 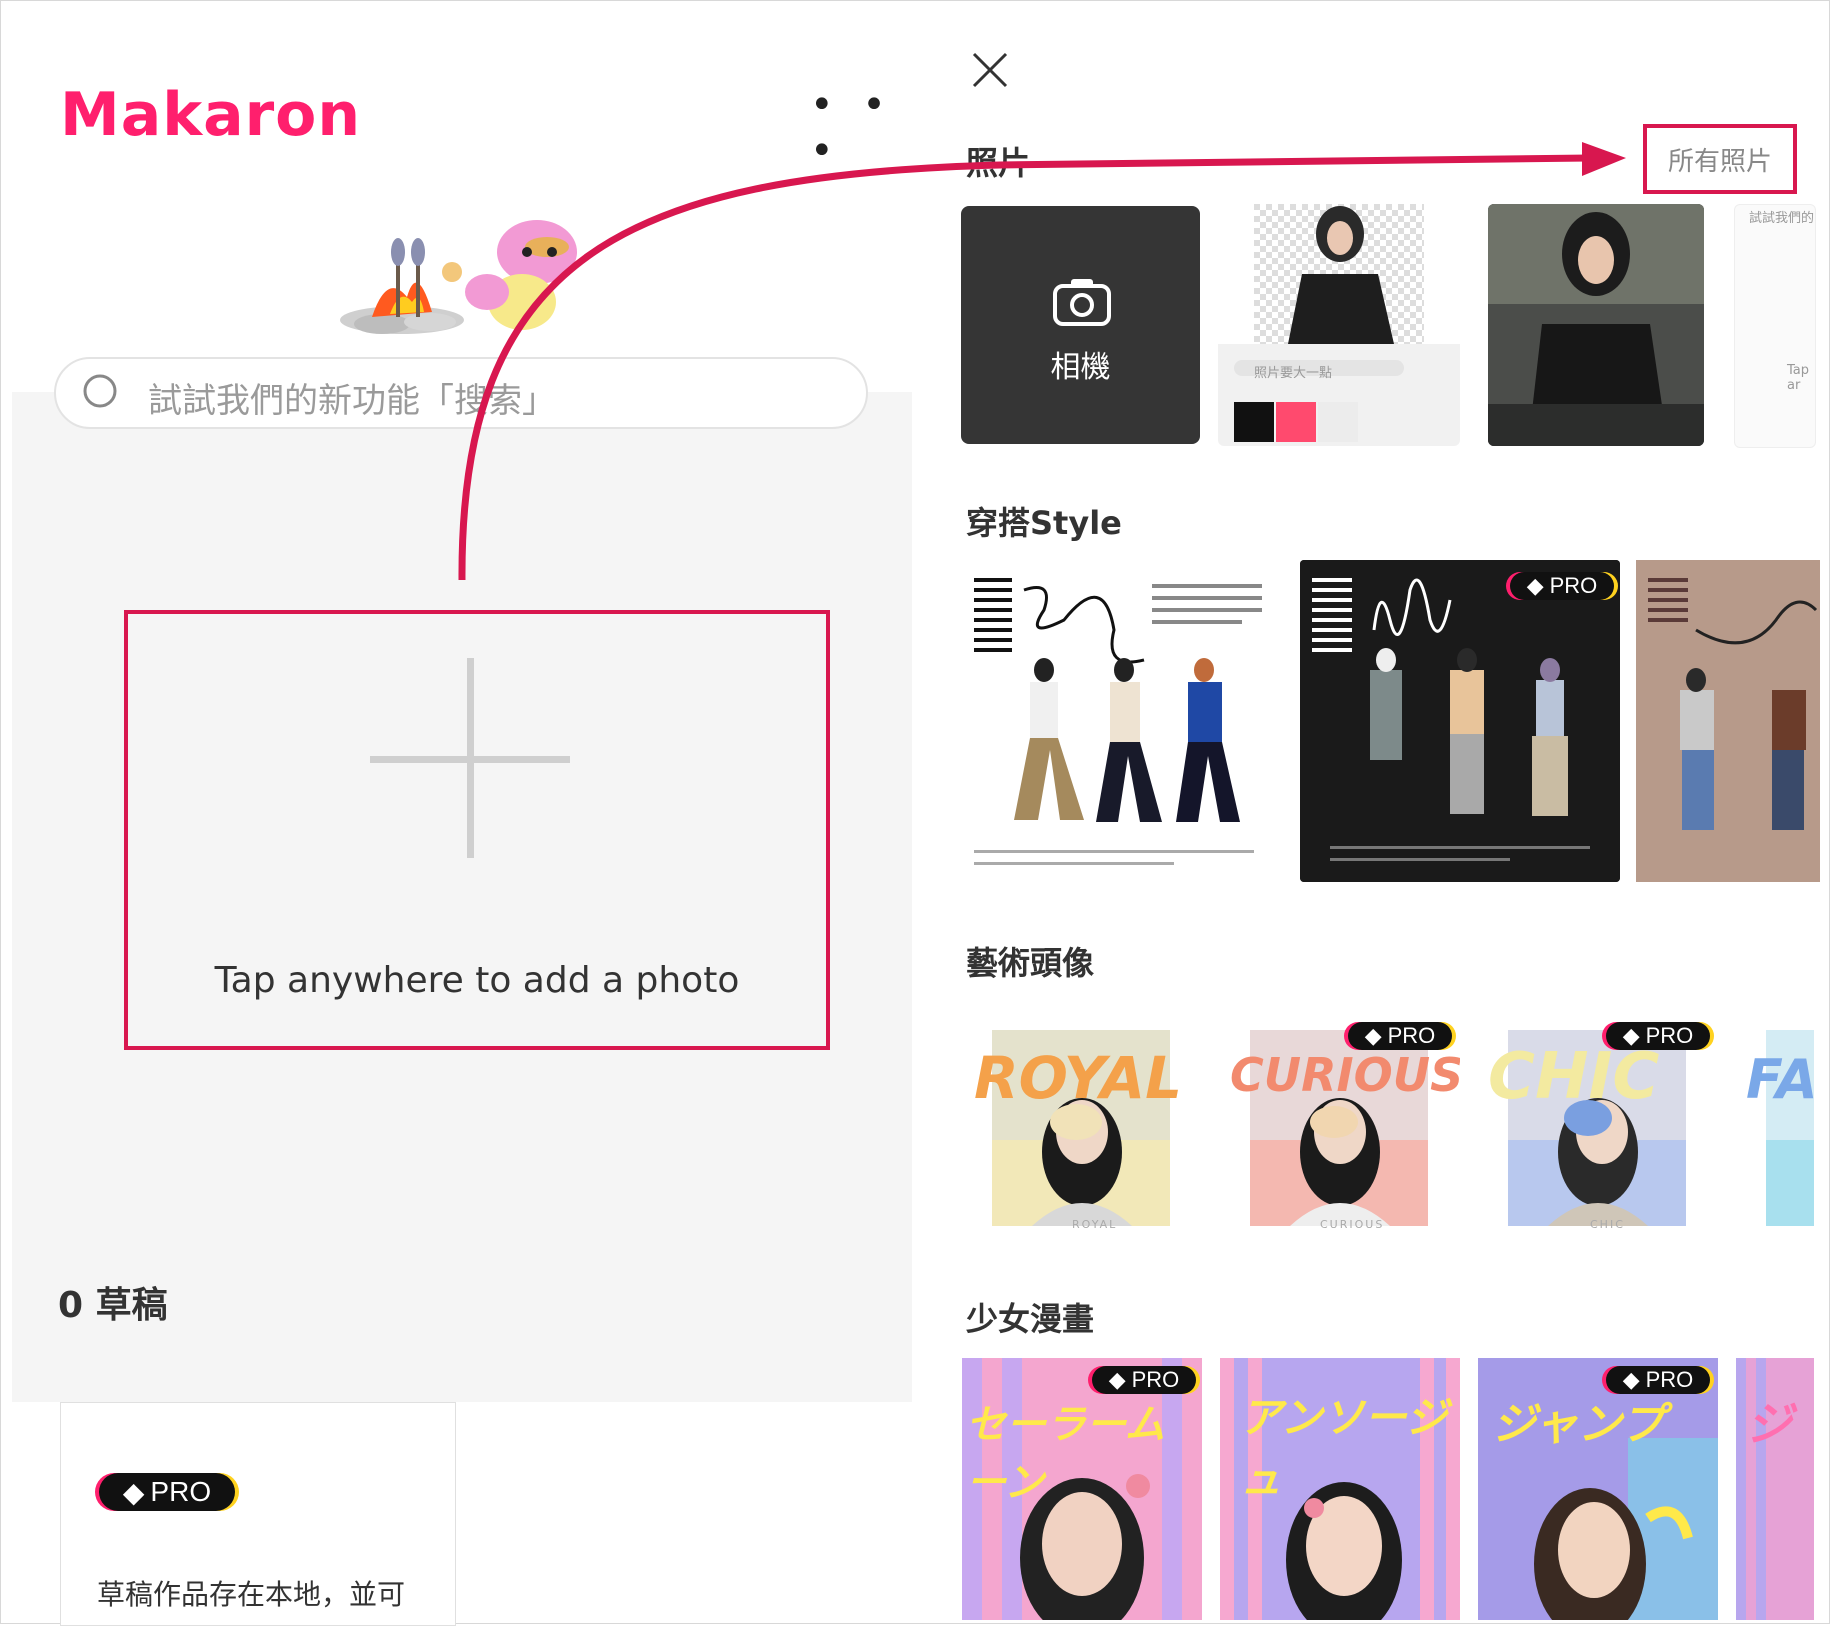 What do you see at coordinates (990, 70) in the screenshot?
I see `close-icon` at bounding box center [990, 70].